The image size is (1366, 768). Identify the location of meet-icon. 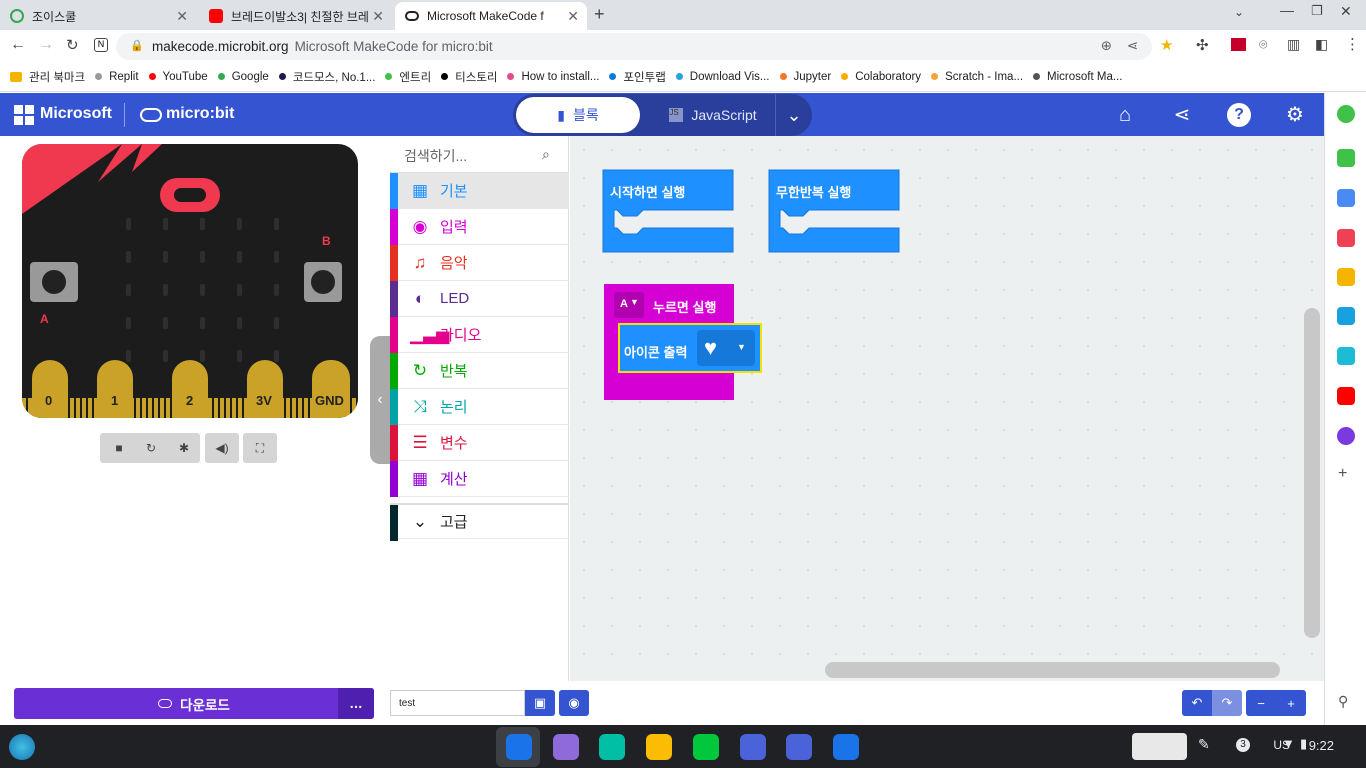
(612, 747).